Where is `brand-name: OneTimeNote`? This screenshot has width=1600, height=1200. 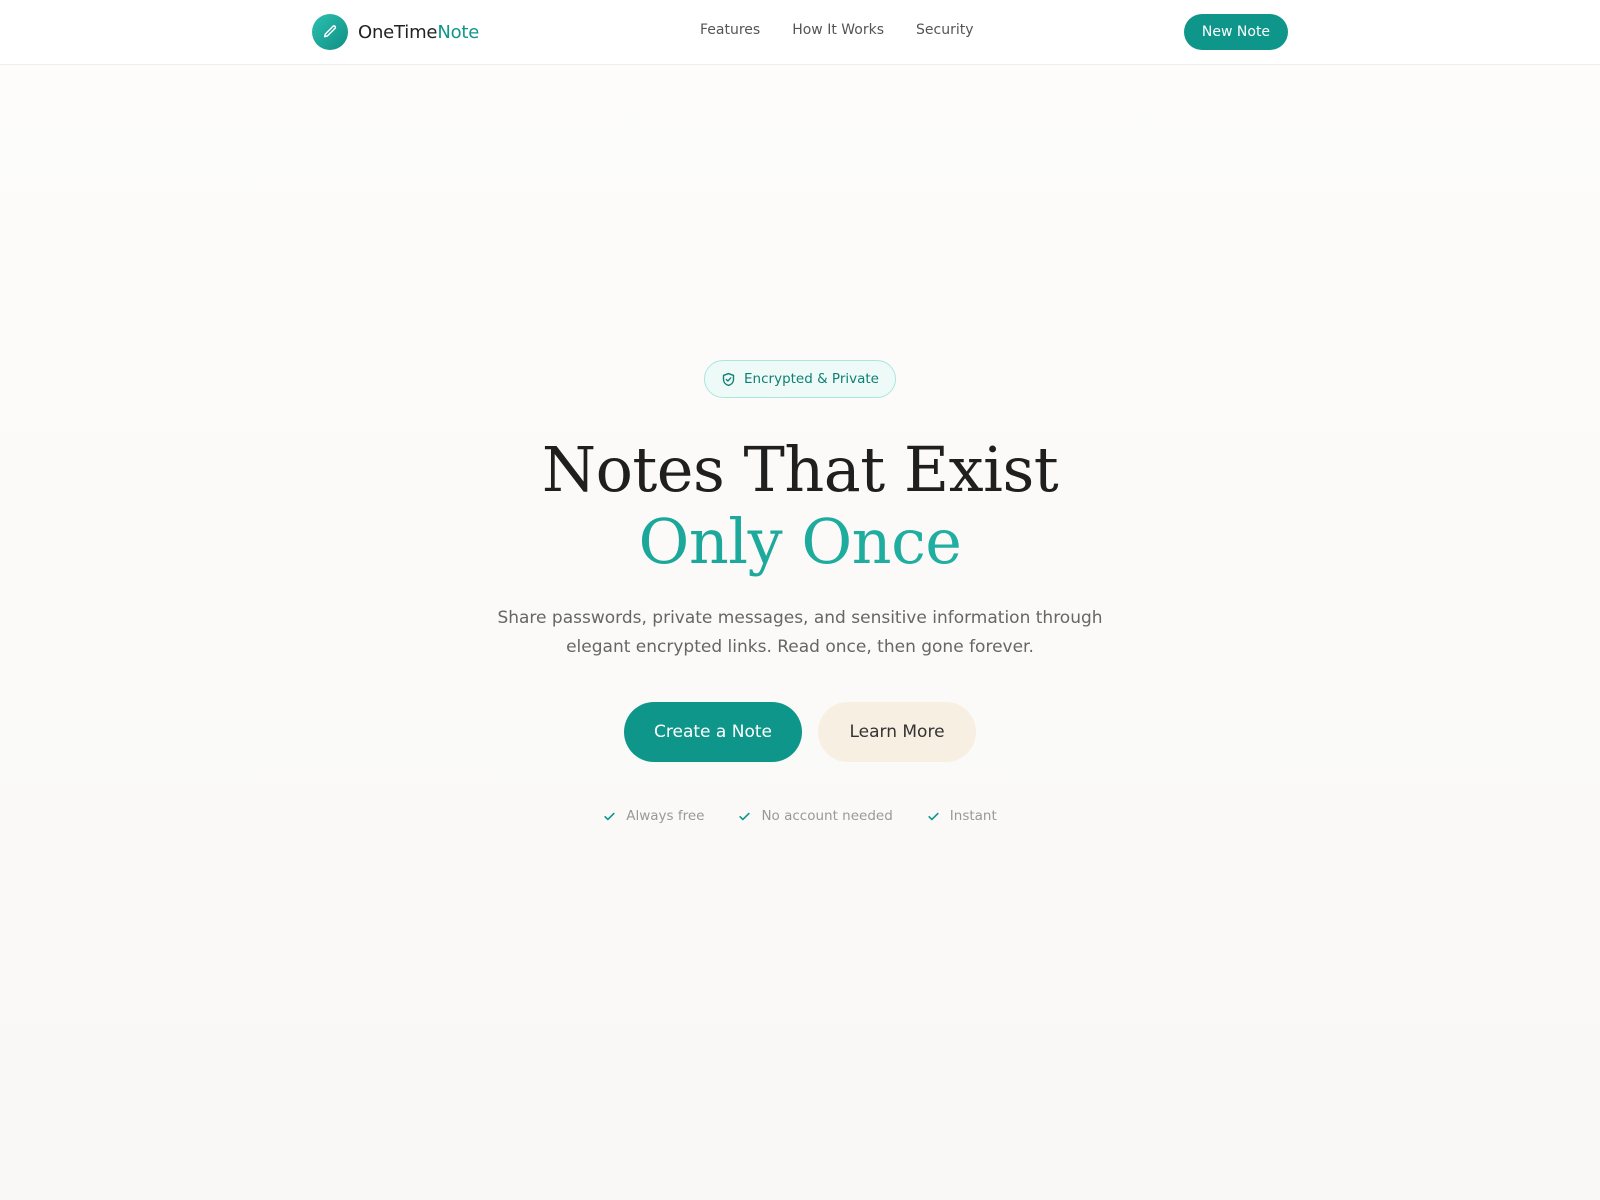
brand-name: OneTimeNote is located at coordinates (418, 32).